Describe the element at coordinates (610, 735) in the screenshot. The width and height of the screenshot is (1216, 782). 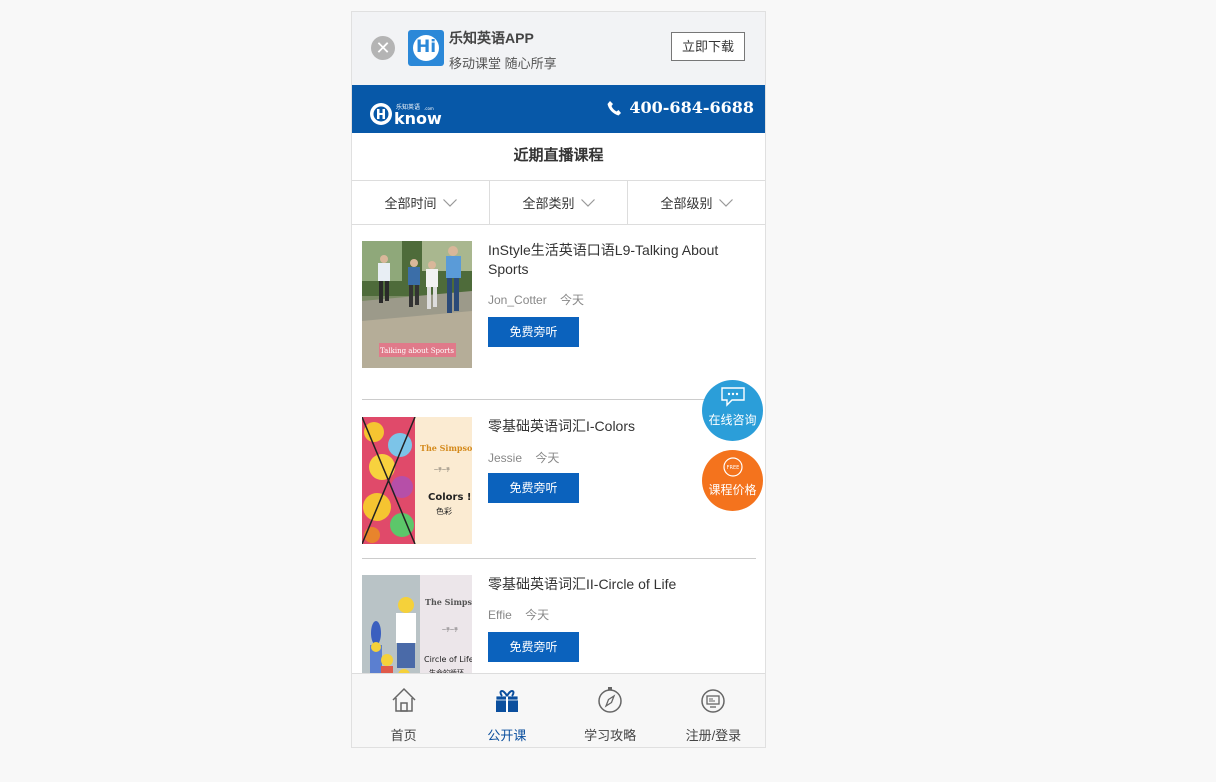
I see `tab-study-guide-label: 学习攻略` at that location.